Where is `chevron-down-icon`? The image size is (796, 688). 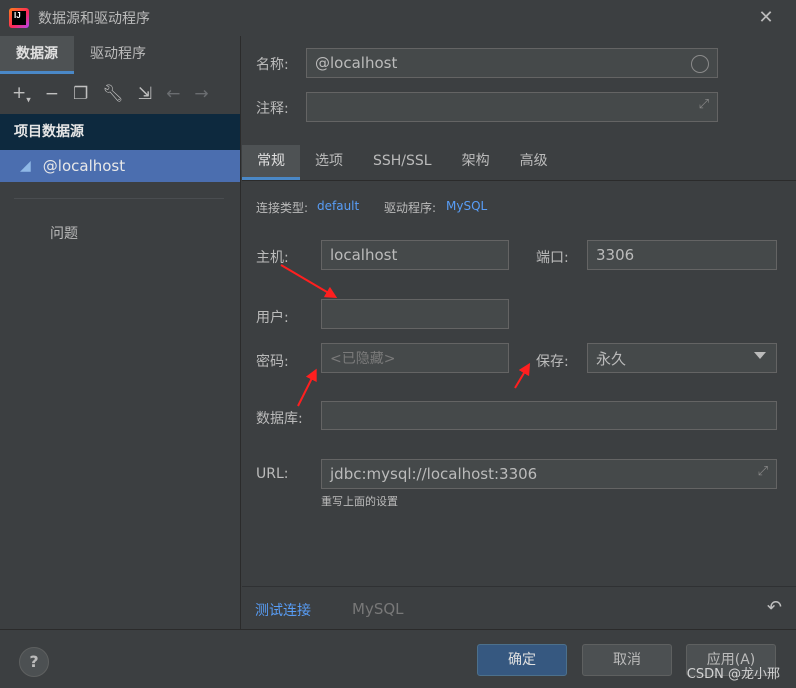
chevron-down-icon is located at coordinates (760, 355).